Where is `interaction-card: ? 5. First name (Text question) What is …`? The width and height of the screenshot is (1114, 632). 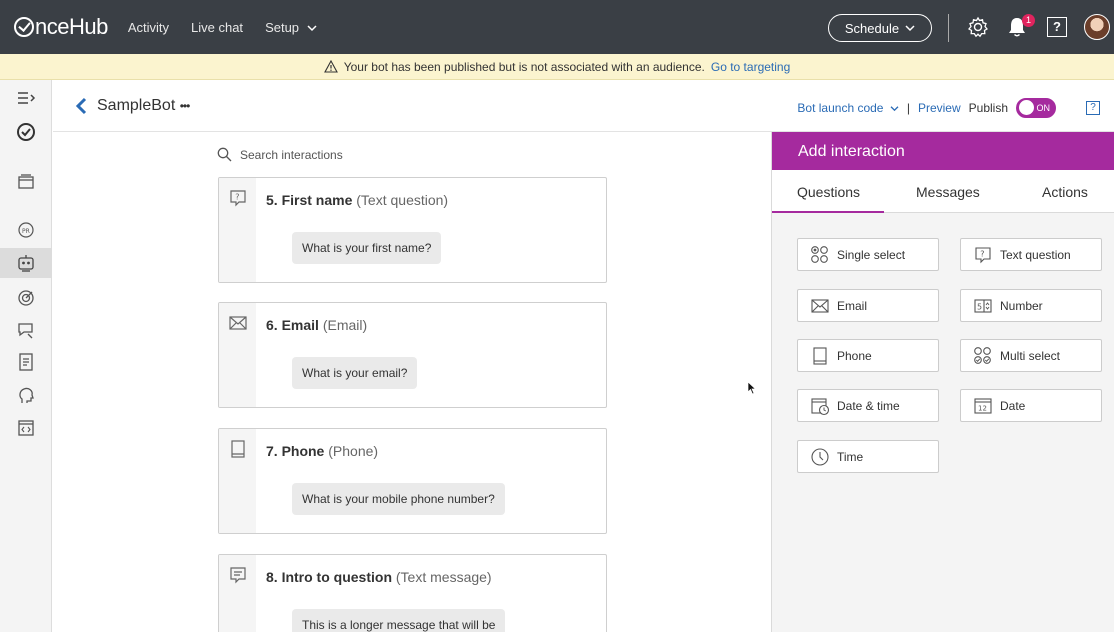 interaction-card: ? 5. First name (Text question) What is … is located at coordinates (412, 230).